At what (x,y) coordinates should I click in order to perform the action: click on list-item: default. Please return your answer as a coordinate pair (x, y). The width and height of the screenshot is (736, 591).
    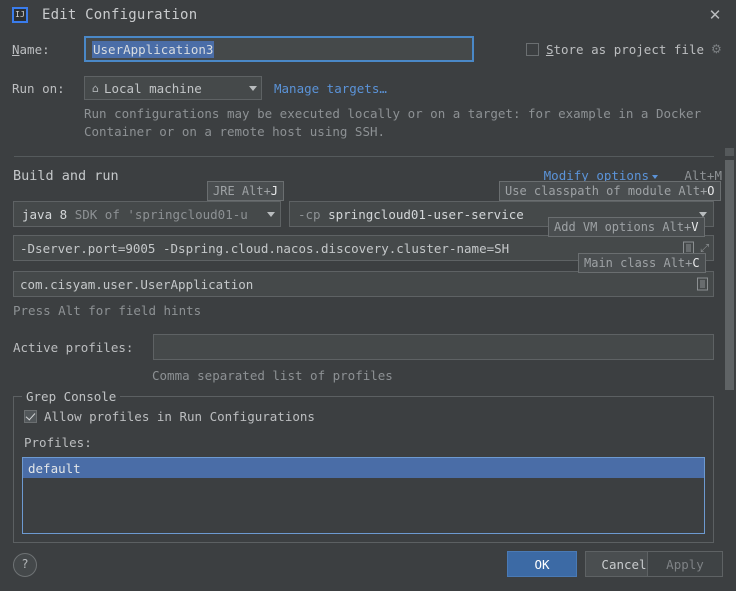
    Looking at the image, I should click on (363, 468).